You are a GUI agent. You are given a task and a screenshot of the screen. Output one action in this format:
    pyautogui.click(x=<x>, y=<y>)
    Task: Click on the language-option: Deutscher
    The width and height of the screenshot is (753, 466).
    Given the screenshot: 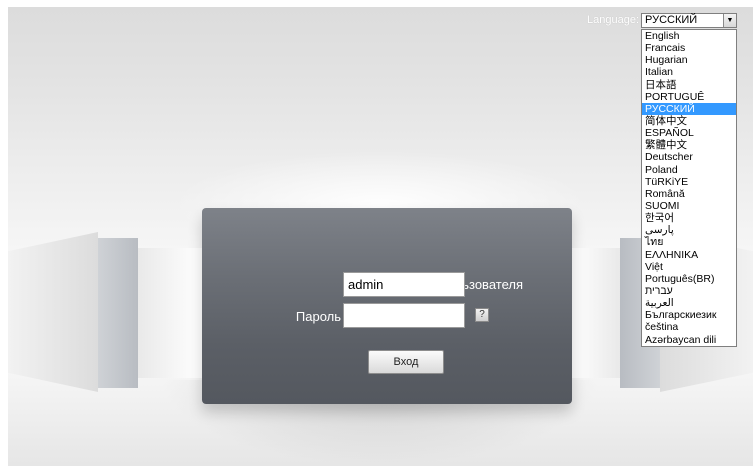 What is the action you would take?
    pyautogui.click(x=689, y=157)
    